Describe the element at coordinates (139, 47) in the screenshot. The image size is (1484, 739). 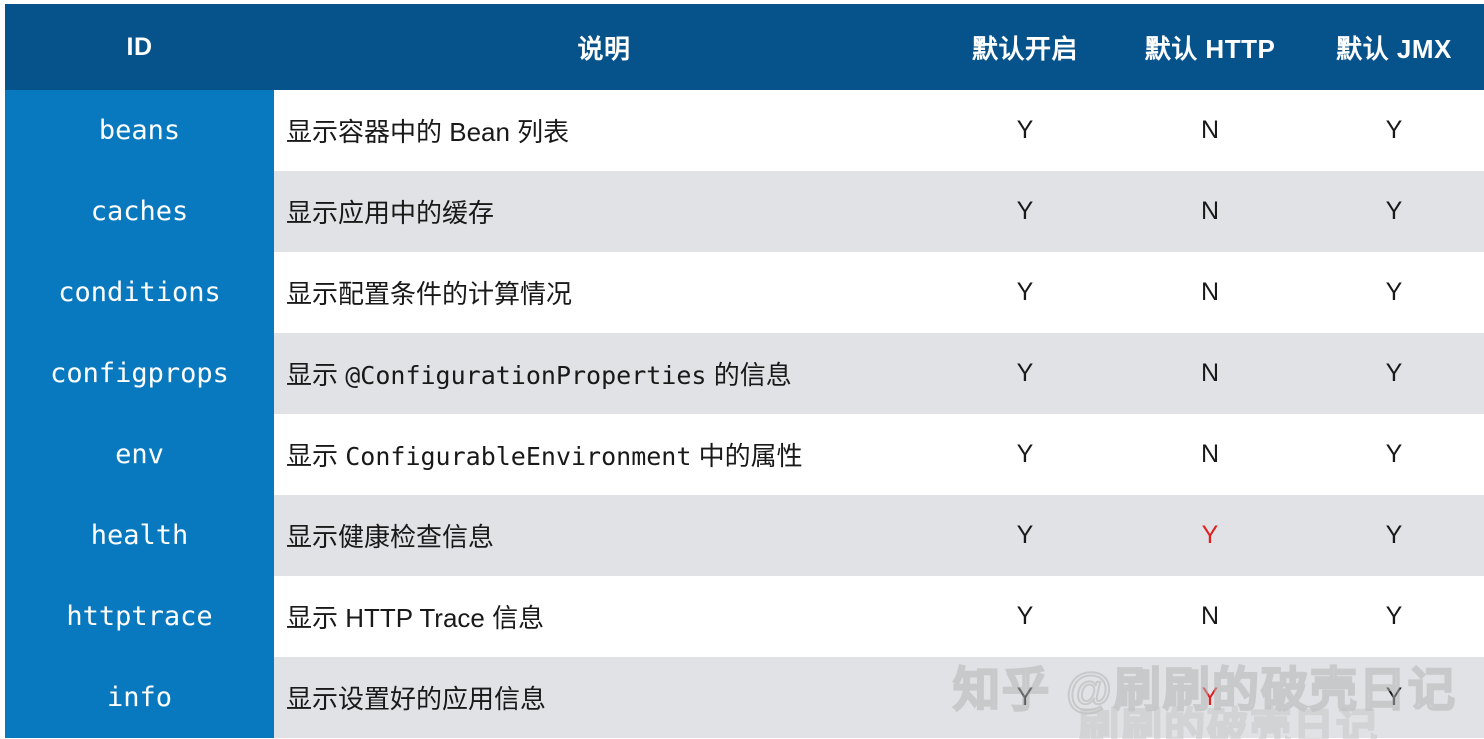
I see `column-header-id: ID` at that location.